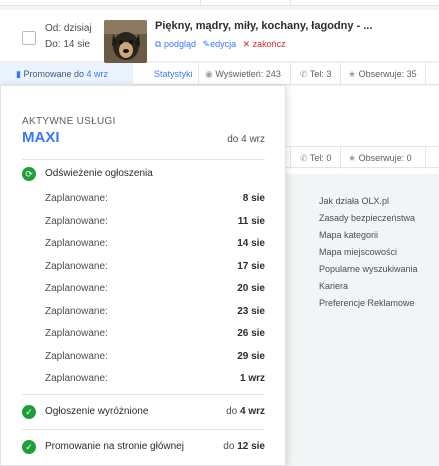 The image size is (439, 466). I want to click on footer-link: Mapa miejscowości, so click(368, 254).